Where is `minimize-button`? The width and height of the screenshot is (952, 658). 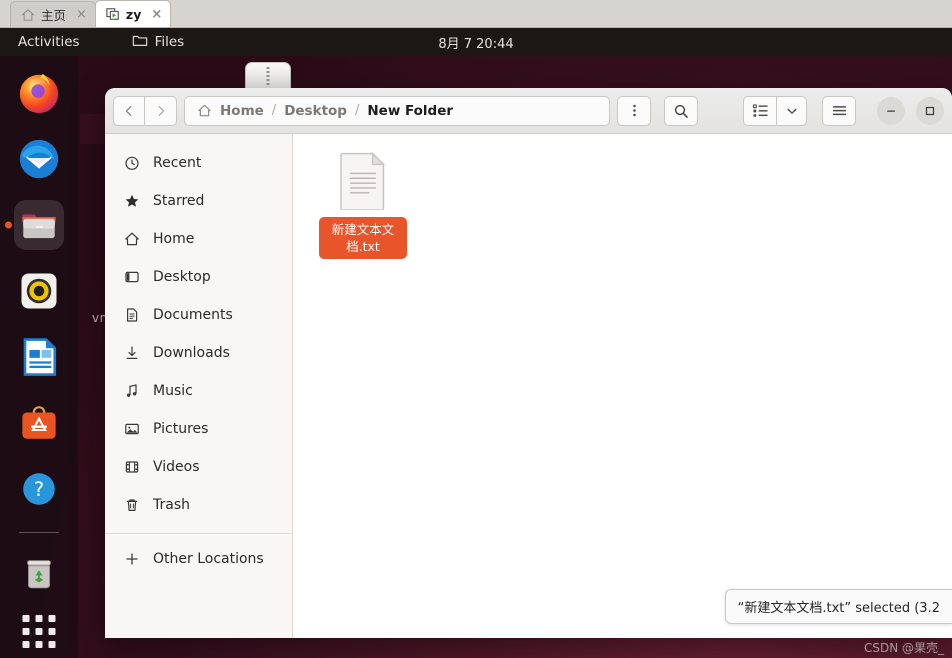 minimize-button is located at coordinates (891, 110).